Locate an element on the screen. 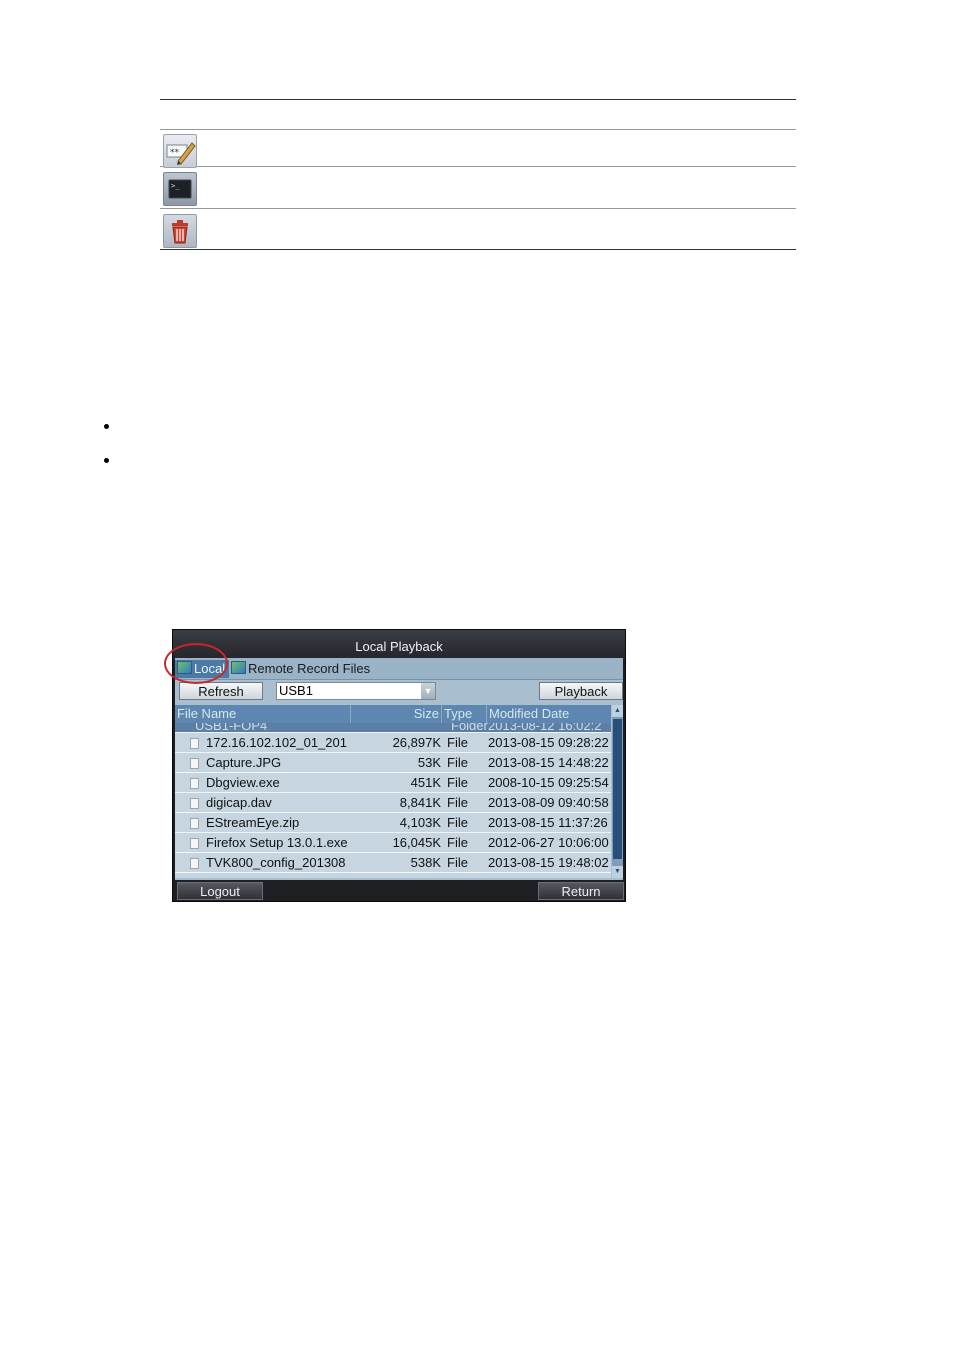  device-select-value: USB1 is located at coordinates (296, 690).